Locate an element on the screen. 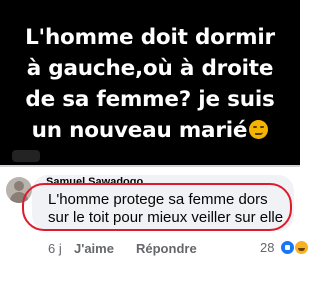  comment-actions: 6 j J'aime Répondre 28 is located at coordinates (178, 249).